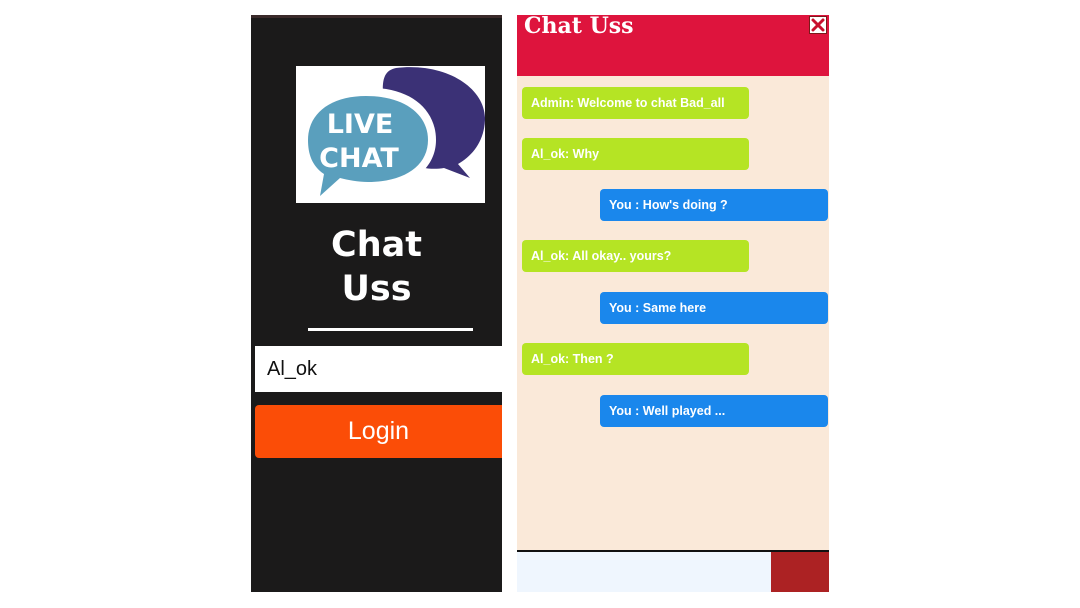 The width and height of the screenshot is (1080, 608). I want to click on send-button, so click(800, 572).